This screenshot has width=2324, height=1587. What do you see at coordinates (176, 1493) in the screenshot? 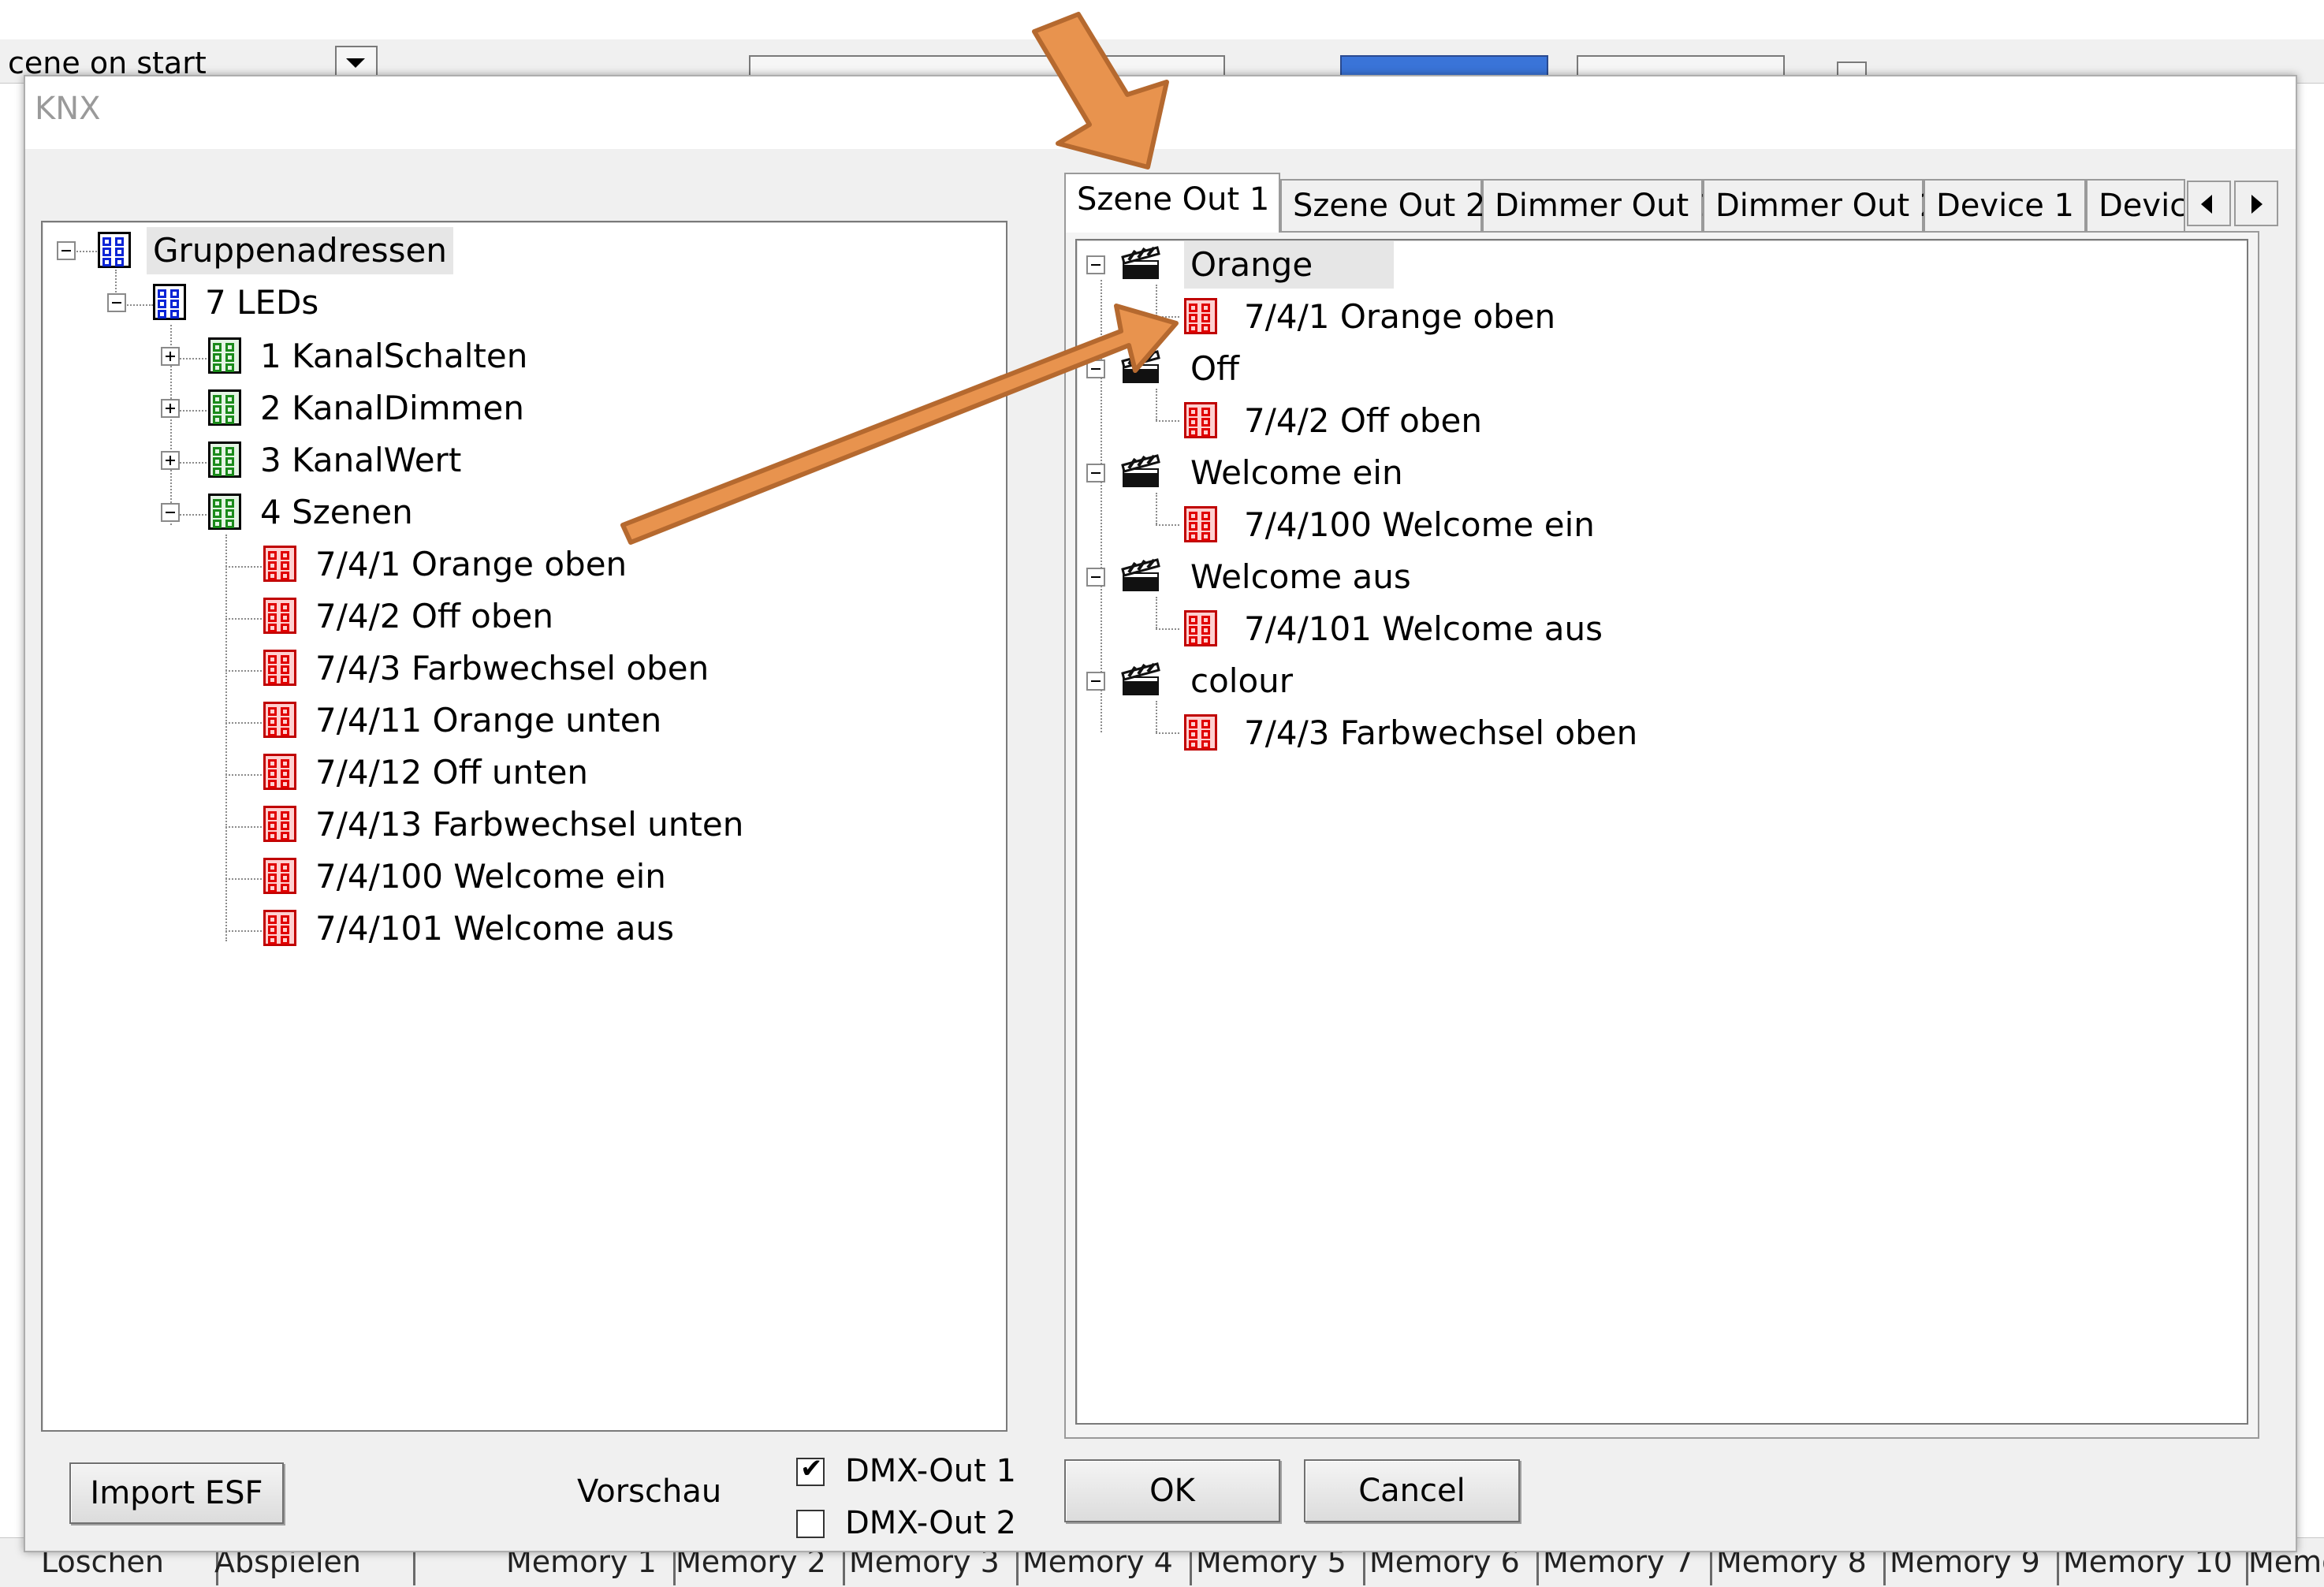
I see `import-esf-button: Import ESF` at bounding box center [176, 1493].